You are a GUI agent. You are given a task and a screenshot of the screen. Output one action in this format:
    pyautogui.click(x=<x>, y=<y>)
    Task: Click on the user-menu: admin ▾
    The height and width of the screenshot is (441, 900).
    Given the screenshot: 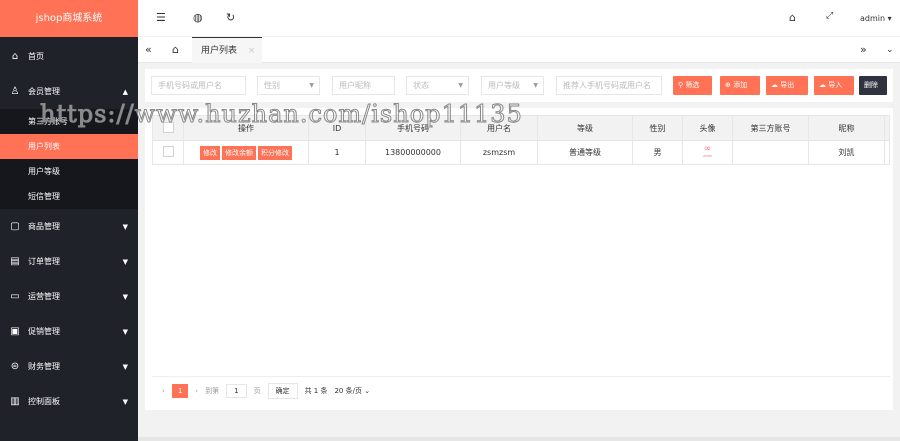 What is the action you would take?
    pyautogui.click(x=876, y=18)
    